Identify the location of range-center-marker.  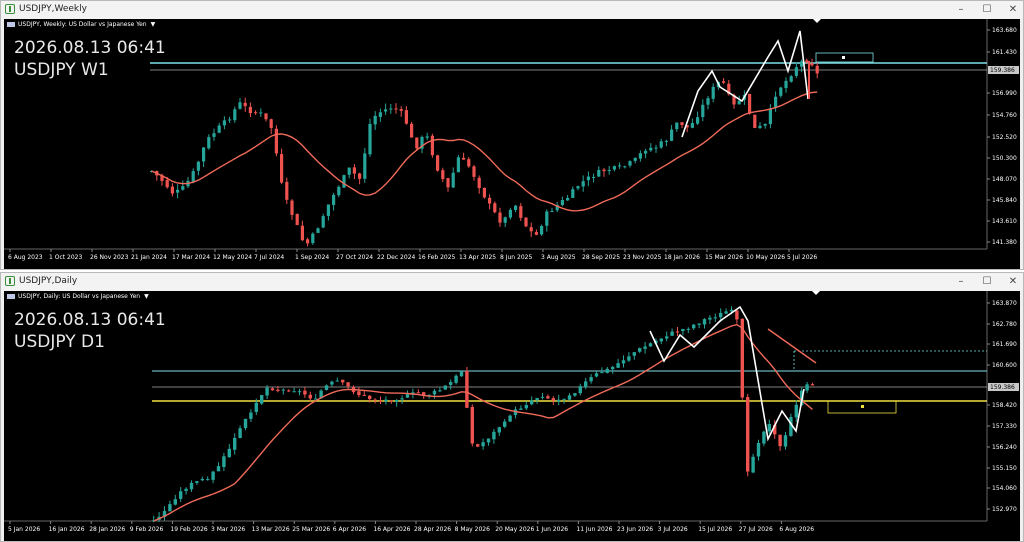
(843, 57).